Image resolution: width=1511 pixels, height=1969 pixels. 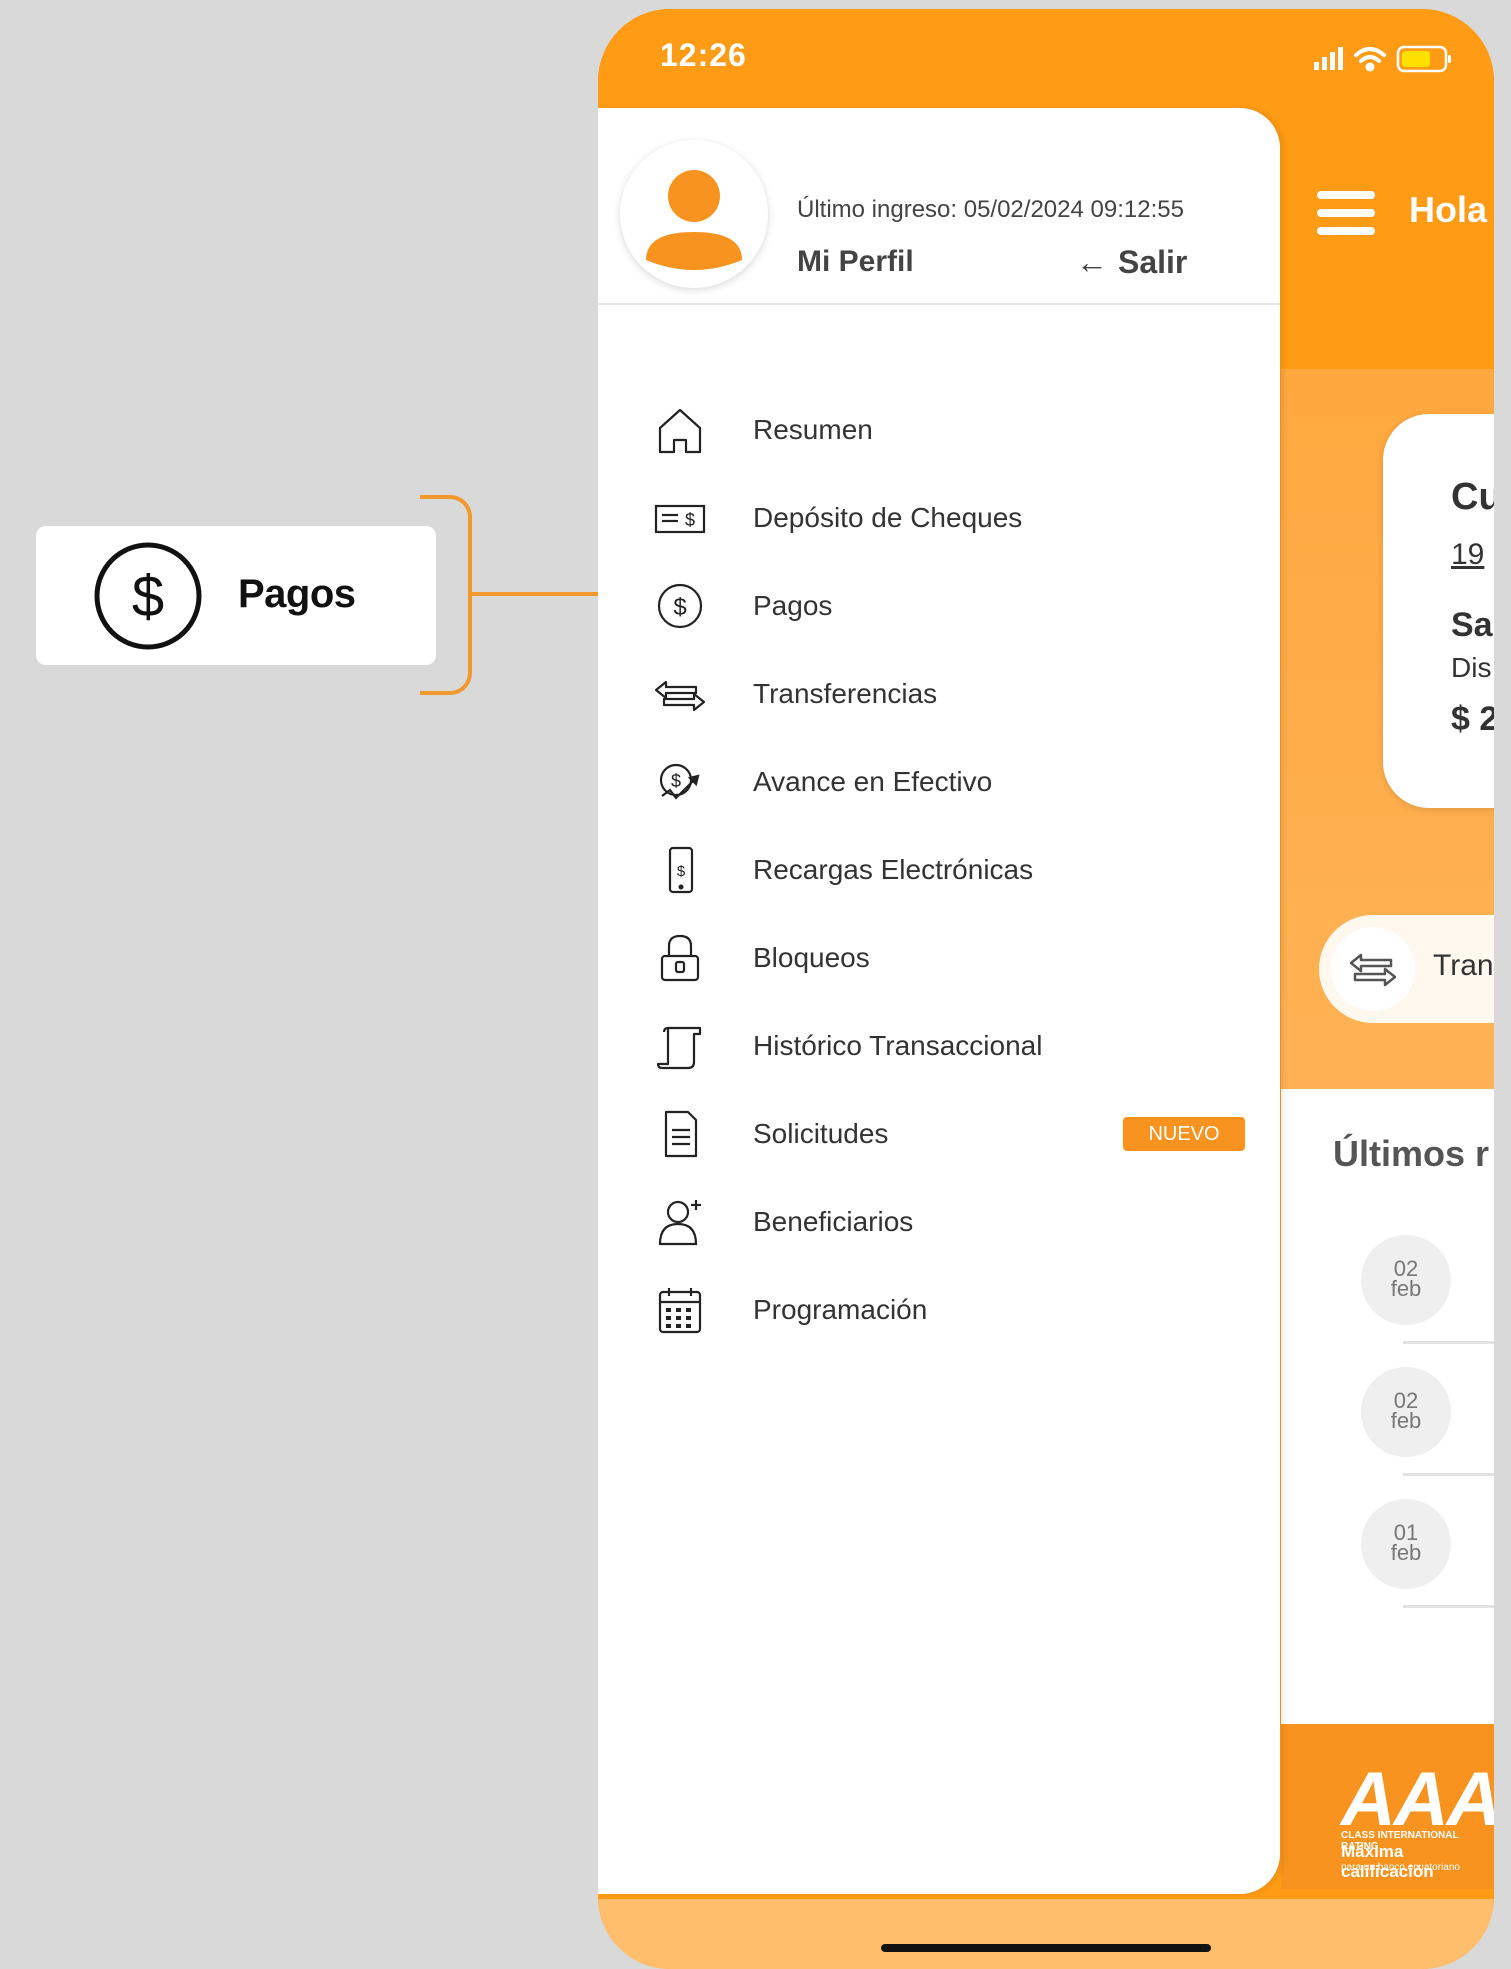 I want to click on recent-movements: Últimos r 02 feb 02 feb 01 feb, so click(x=1387, y=1406).